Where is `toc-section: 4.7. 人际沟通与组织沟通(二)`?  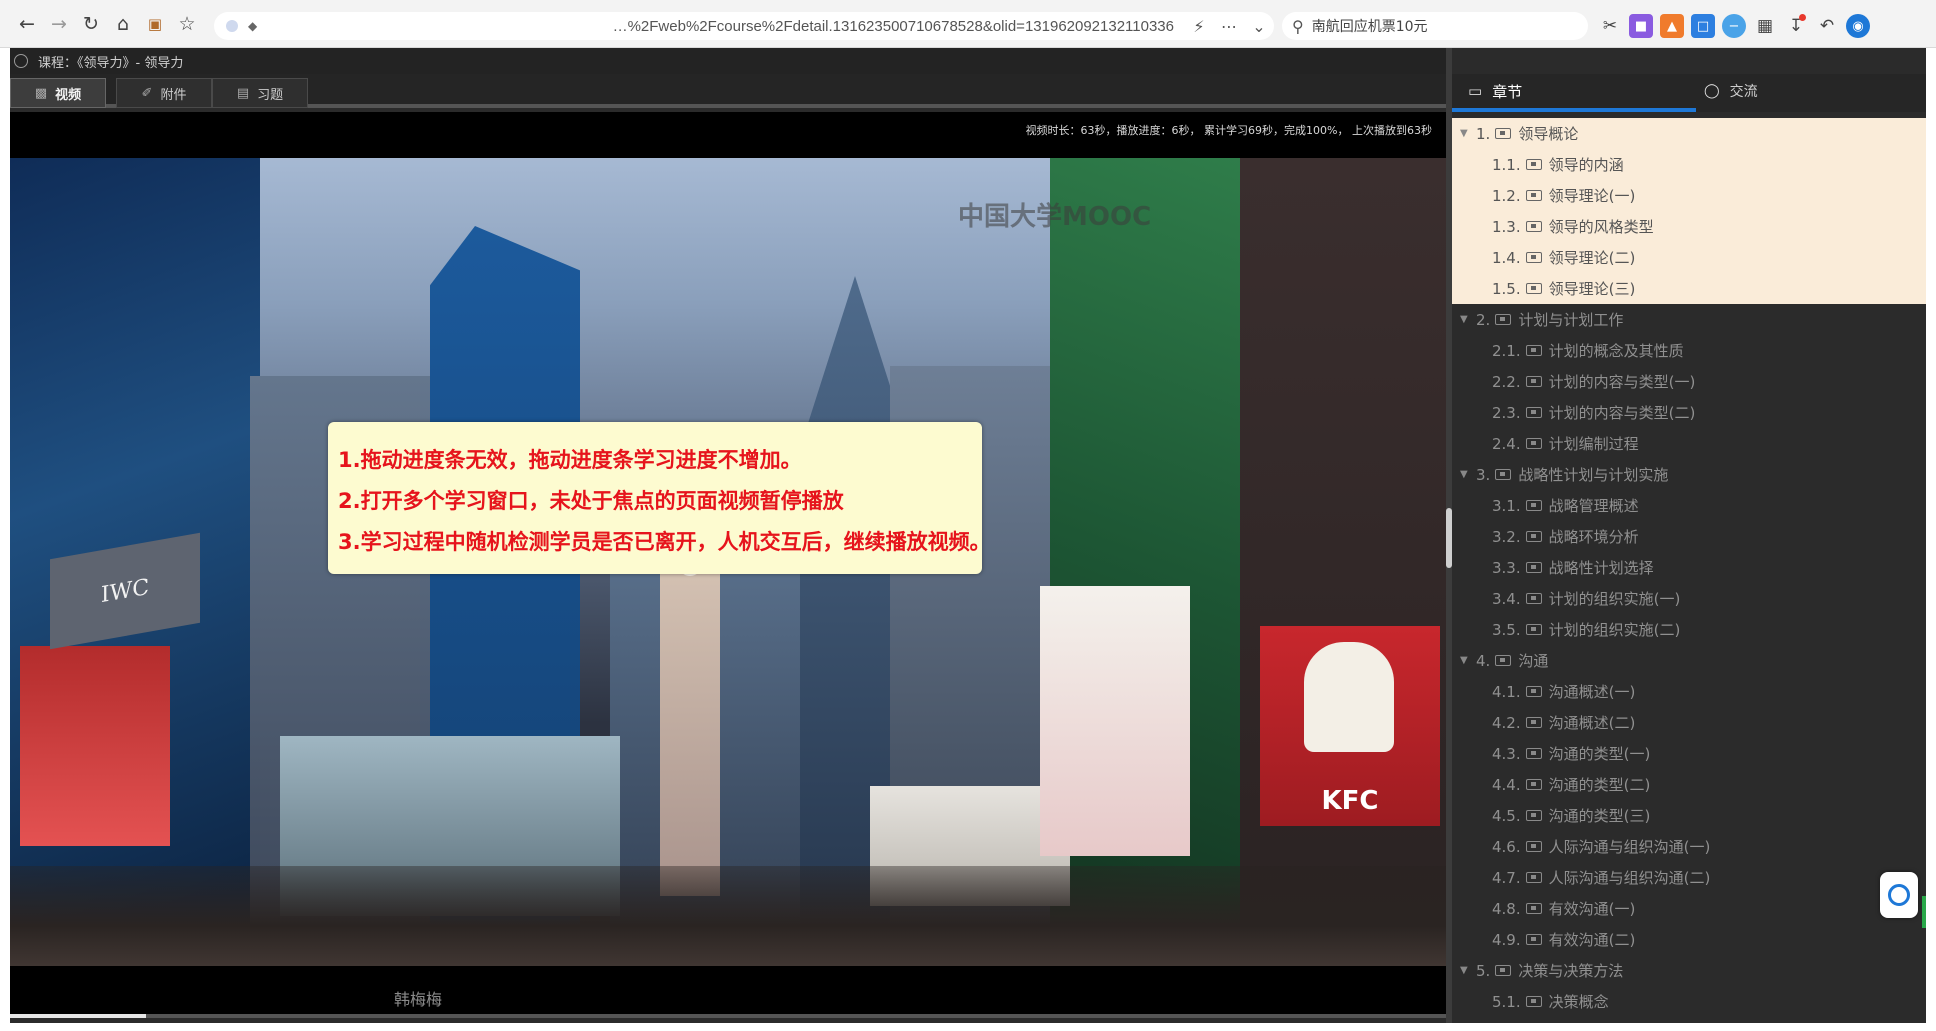
toc-section: 4.7. 人际沟通与组织沟通(二) is located at coordinates (1689, 877).